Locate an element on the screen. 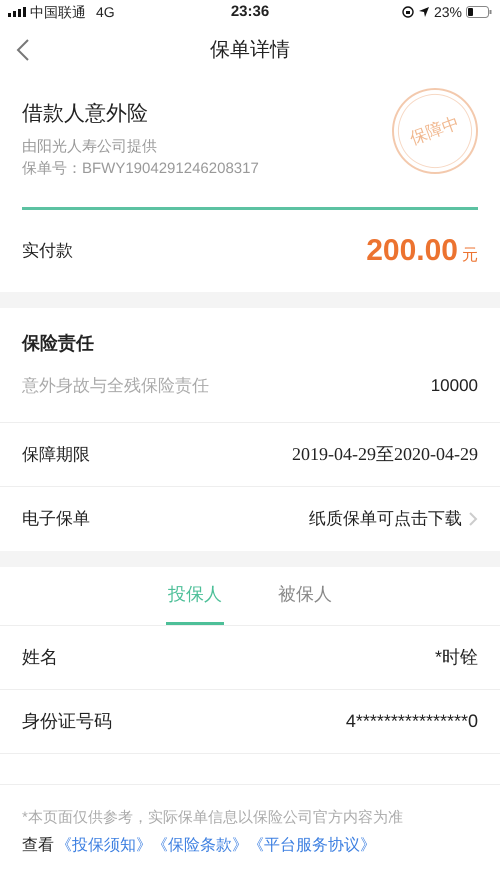 The height and width of the screenshot is (888, 500). policy-number: 保单号：BFWY1904291246208317 is located at coordinates (141, 169).